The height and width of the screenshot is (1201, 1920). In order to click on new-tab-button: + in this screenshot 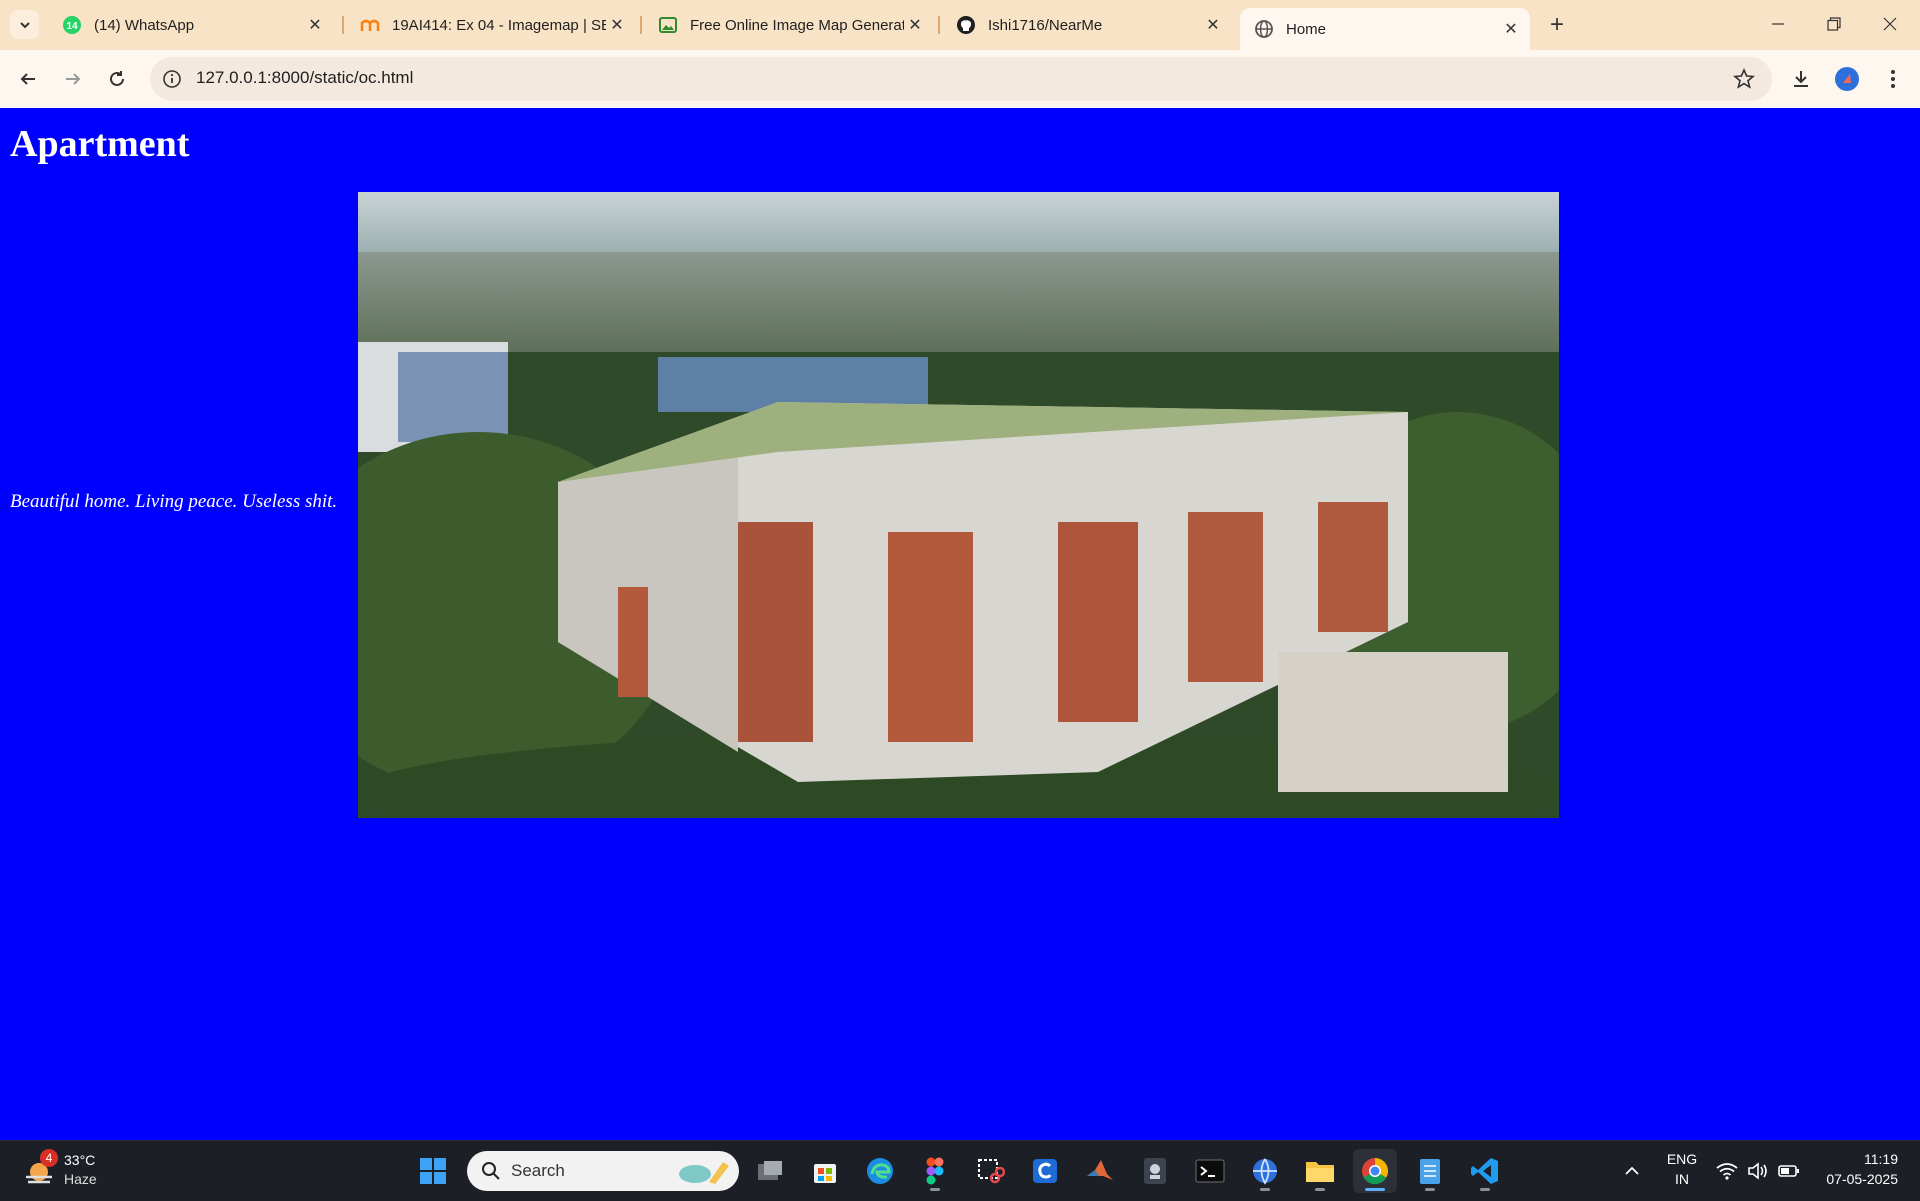, I will do `click(1557, 25)`.